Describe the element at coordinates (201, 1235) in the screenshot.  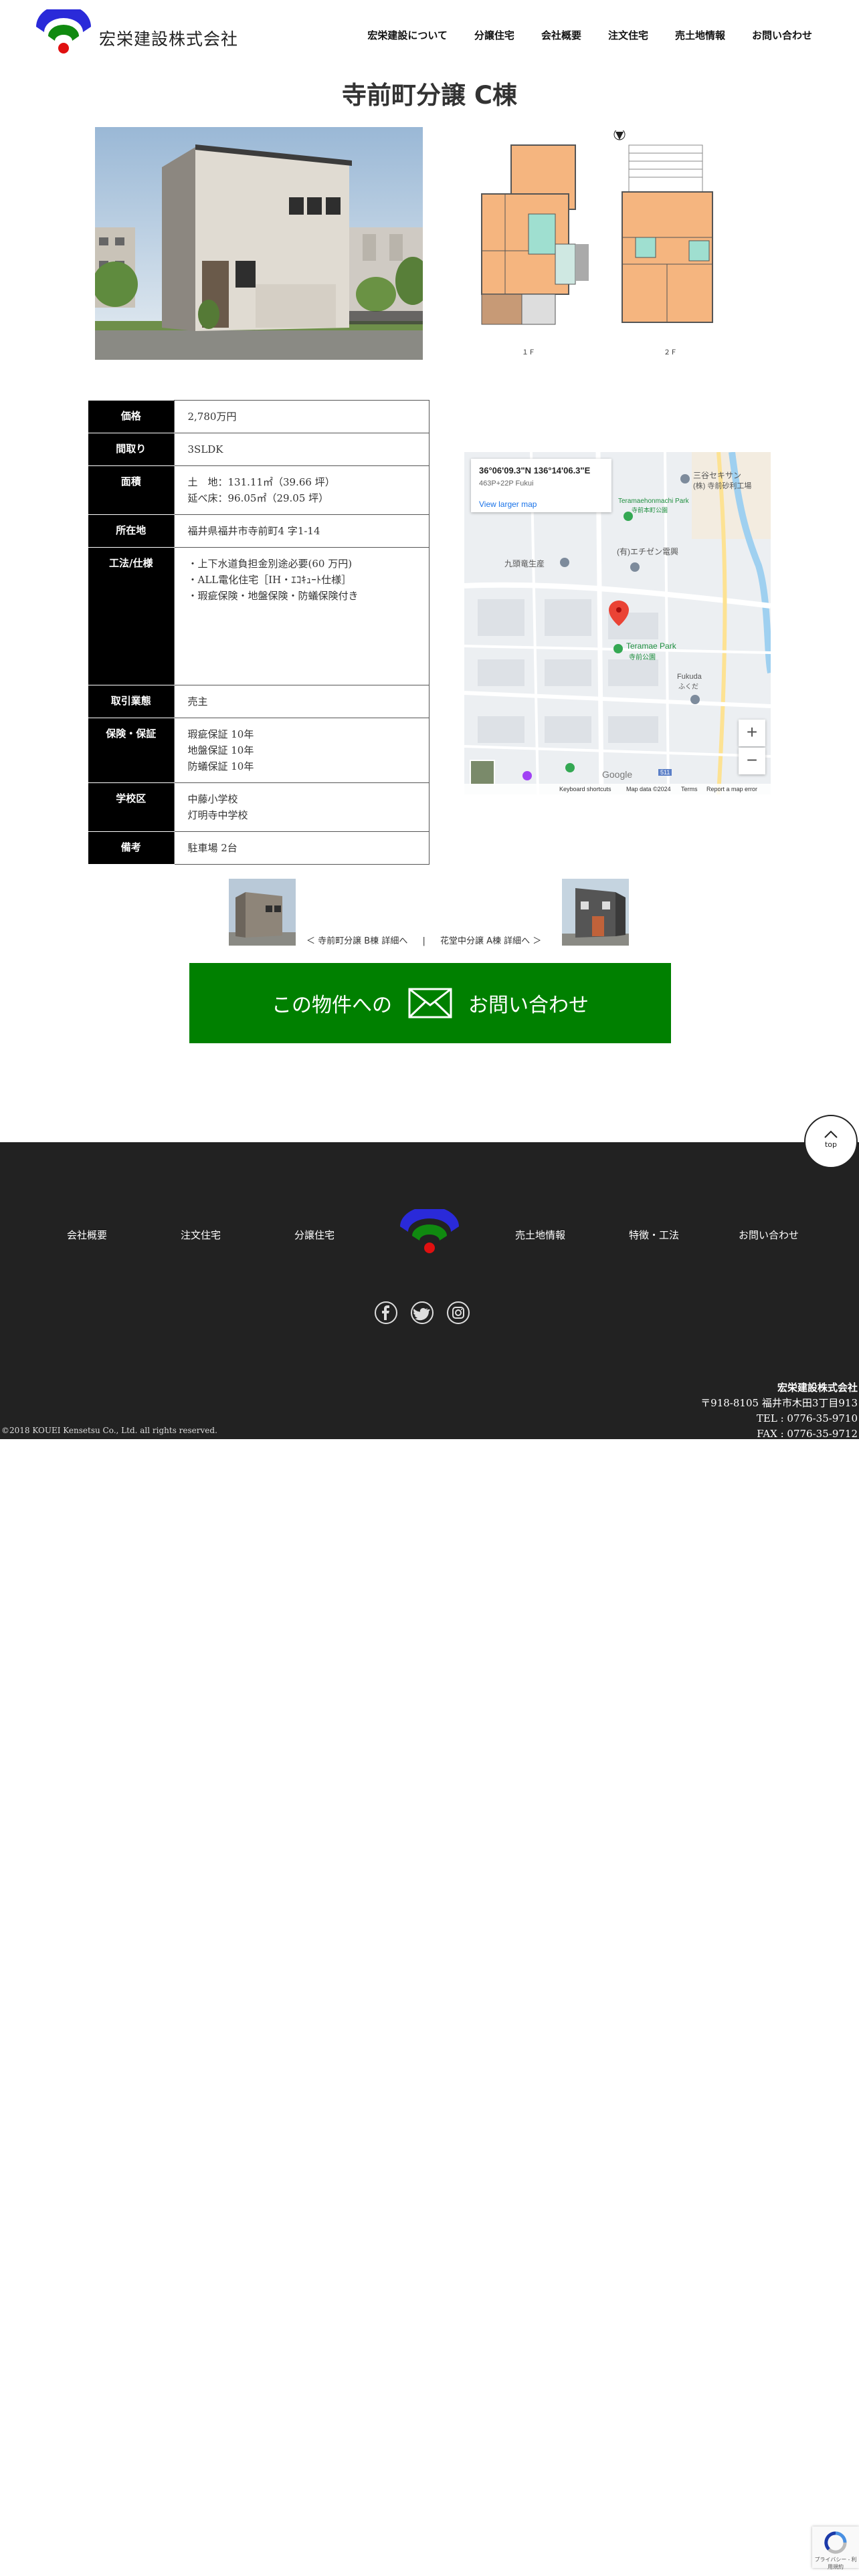
I see `footer-nav-custom-house: 注文住宅` at that location.